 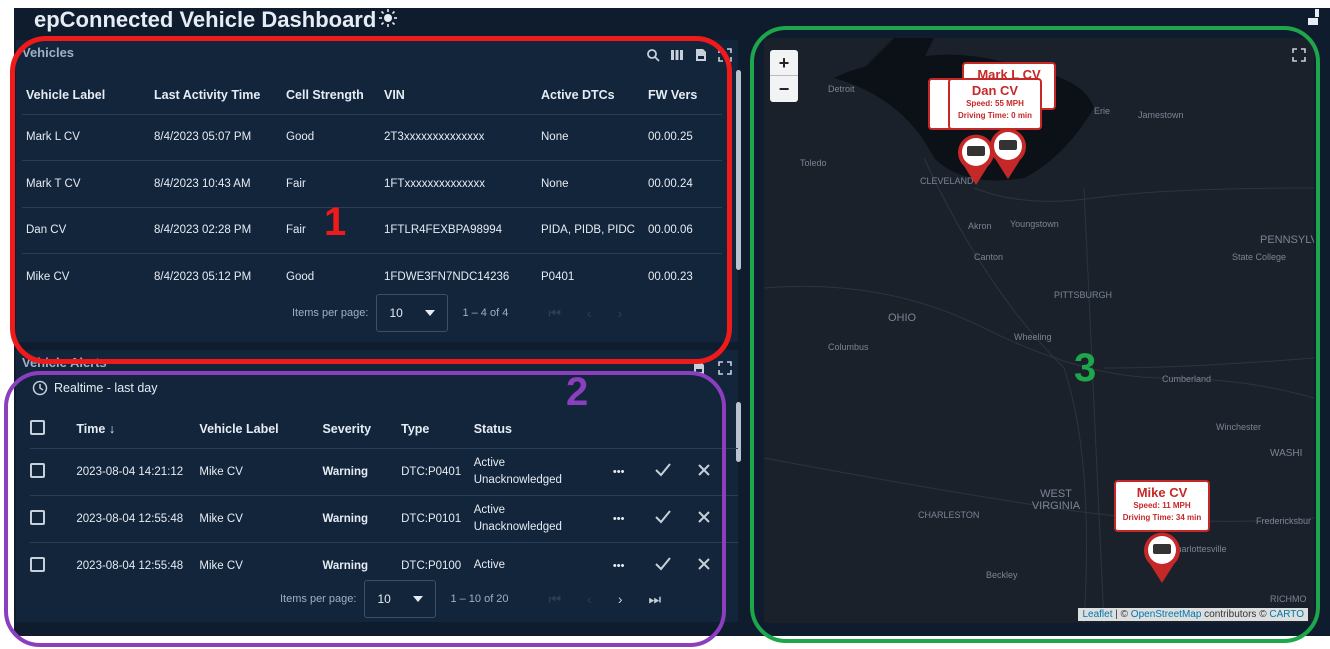 I want to click on fullscreen-icon, so click(x=725, y=368).